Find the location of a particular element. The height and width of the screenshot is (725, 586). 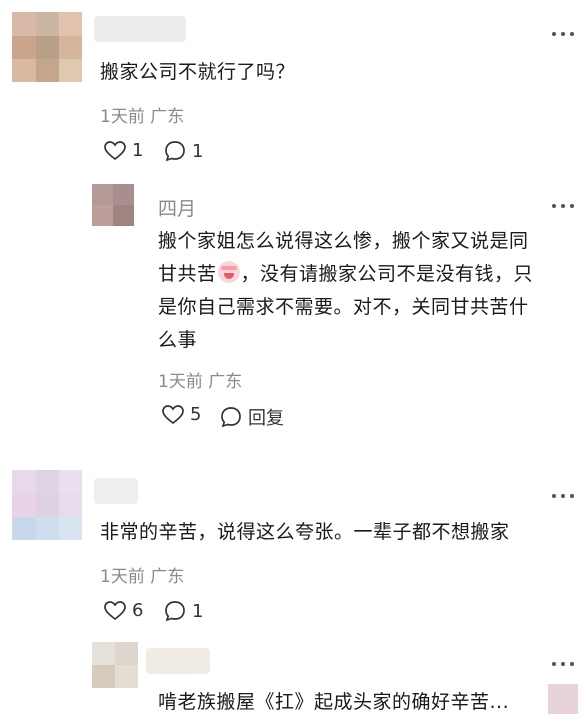

like-button: 6 is located at coordinates (123, 610).